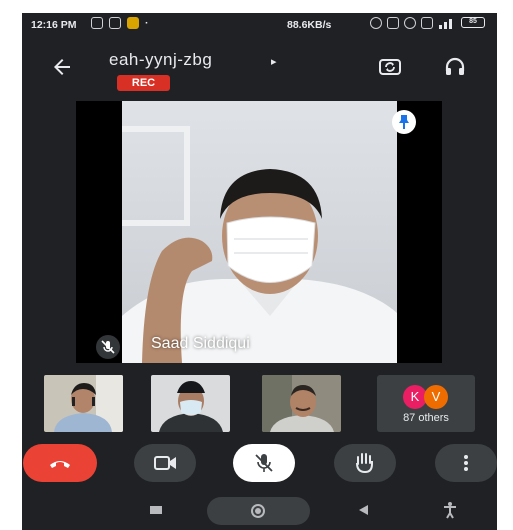 This screenshot has width=513, height=530. I want to click on others-tile: K V 87 others, so click(426, 403).